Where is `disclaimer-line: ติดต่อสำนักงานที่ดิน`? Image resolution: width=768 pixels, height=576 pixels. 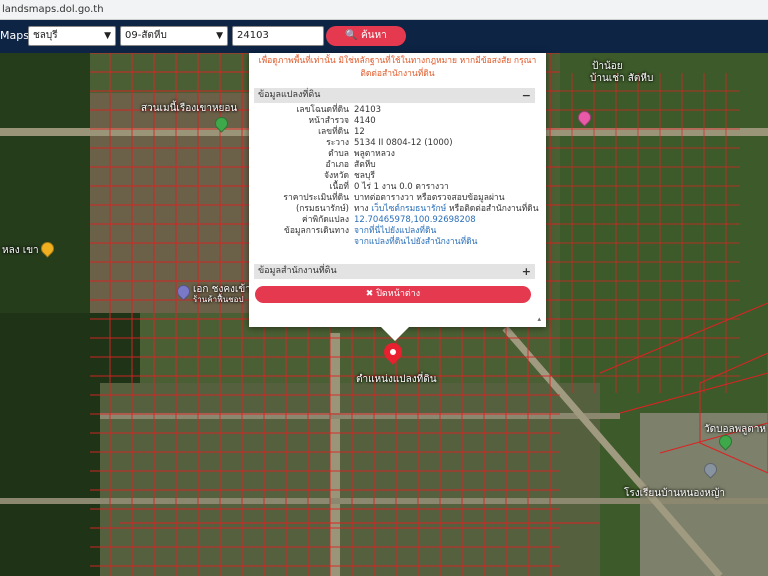
disclaimer-line: ติดต่อสำนักงานที่ดิน is located at coordinates (397, 74).